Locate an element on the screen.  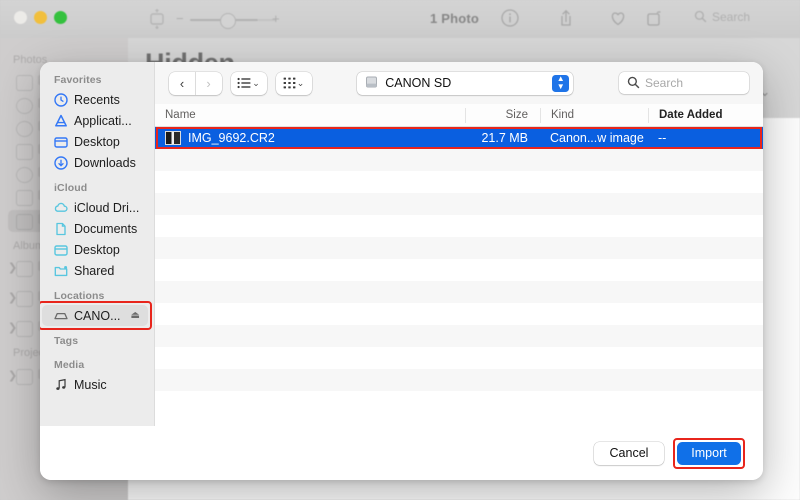
search-input: Search is located at coordinates (684, 83).